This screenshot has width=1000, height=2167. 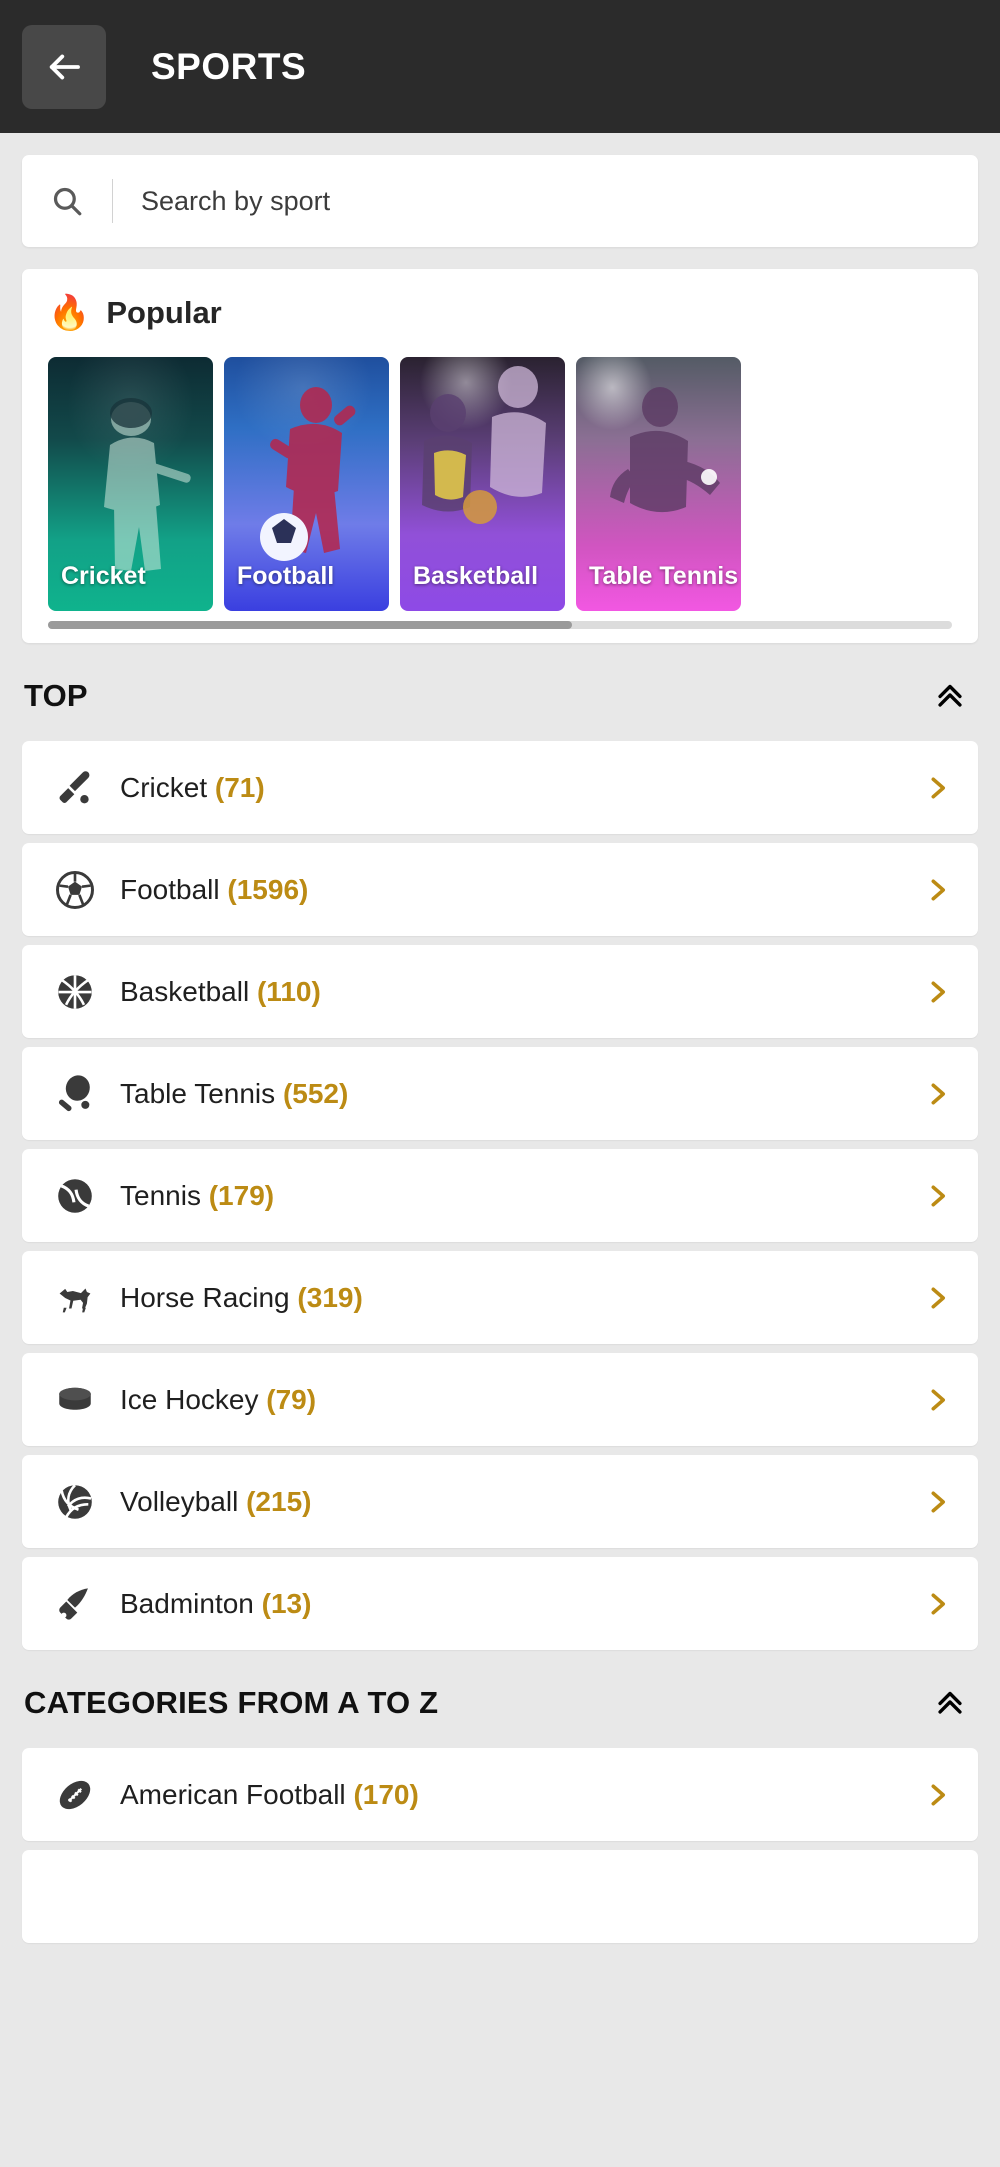 What do you see at coordinates (500, 66) in the screenshot?
I see `app-bar: SPORTS` at bounding box center [500, 66].